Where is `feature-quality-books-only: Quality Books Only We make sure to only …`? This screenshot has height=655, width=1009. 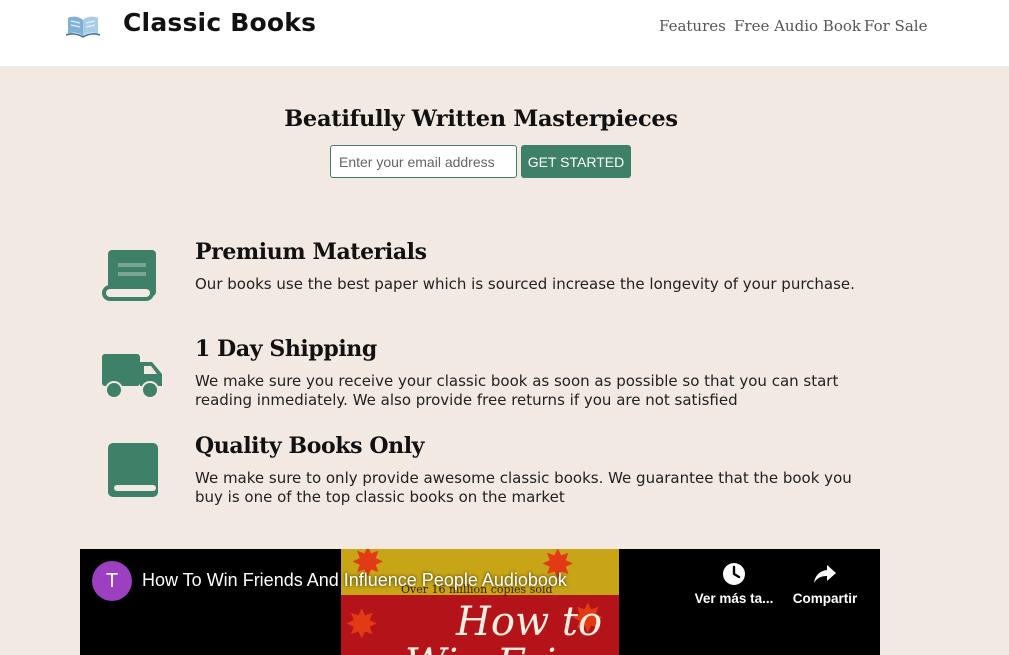 feature-quality-books-only: Quality Books Only We make sure to only … is located at coordinates (504, 478).